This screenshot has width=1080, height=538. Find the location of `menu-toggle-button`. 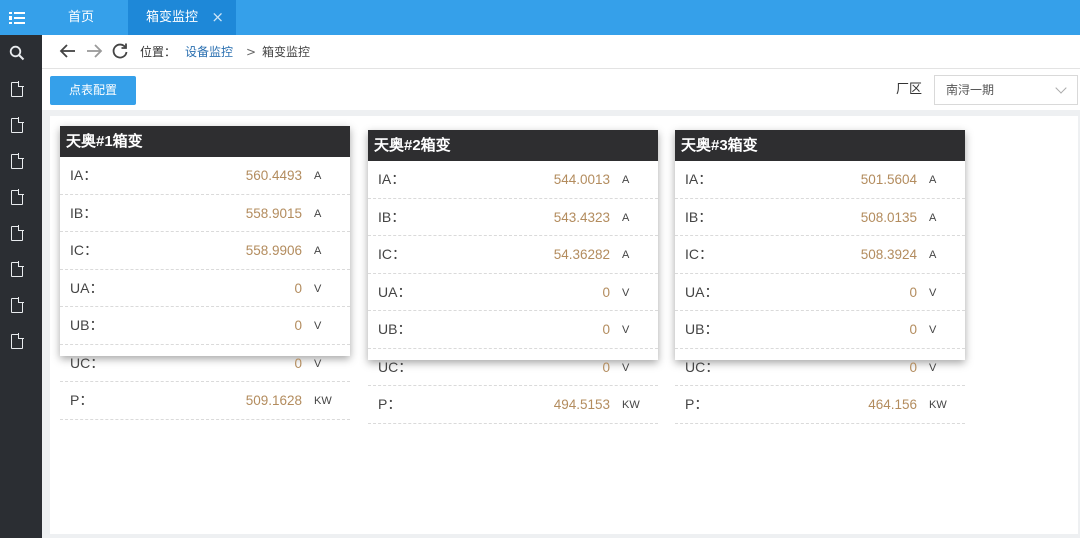

menu-toggle-button is located at coordinates (17, 17).